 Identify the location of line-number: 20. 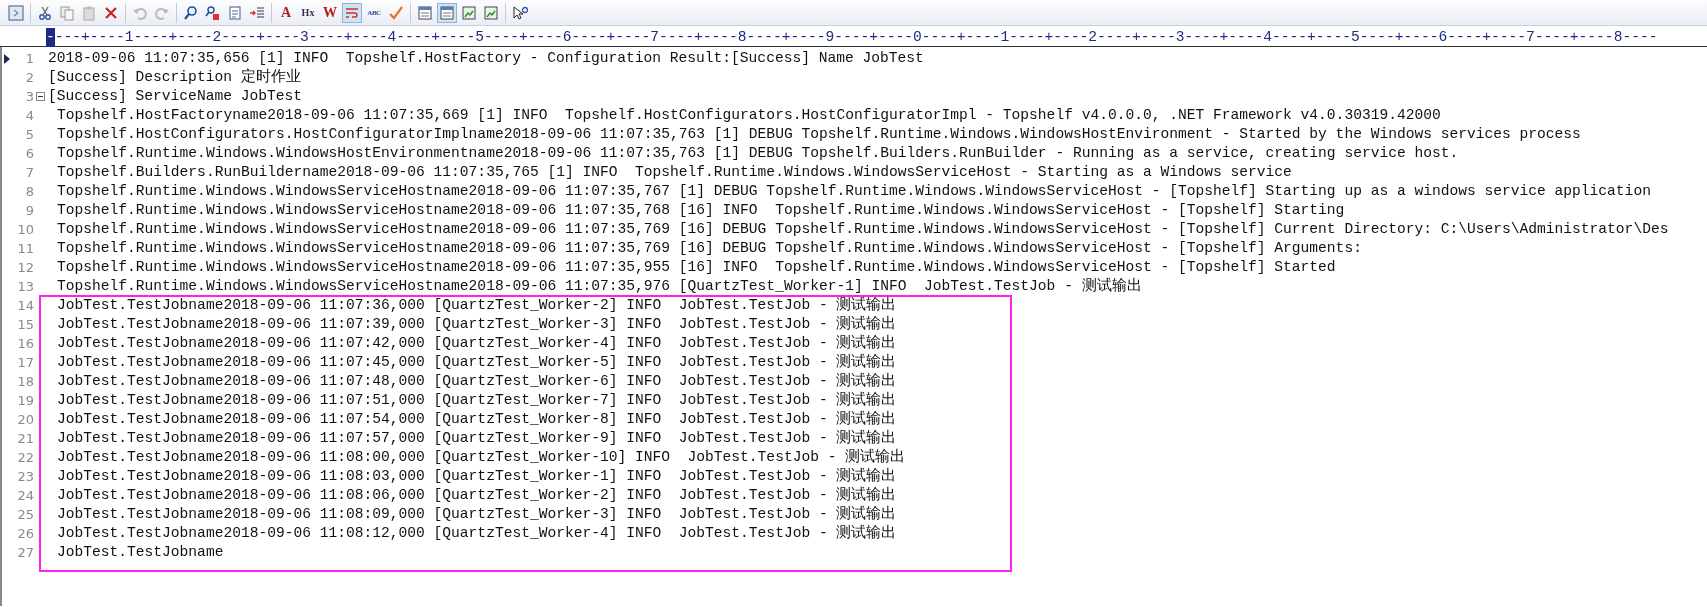
(25, 419).